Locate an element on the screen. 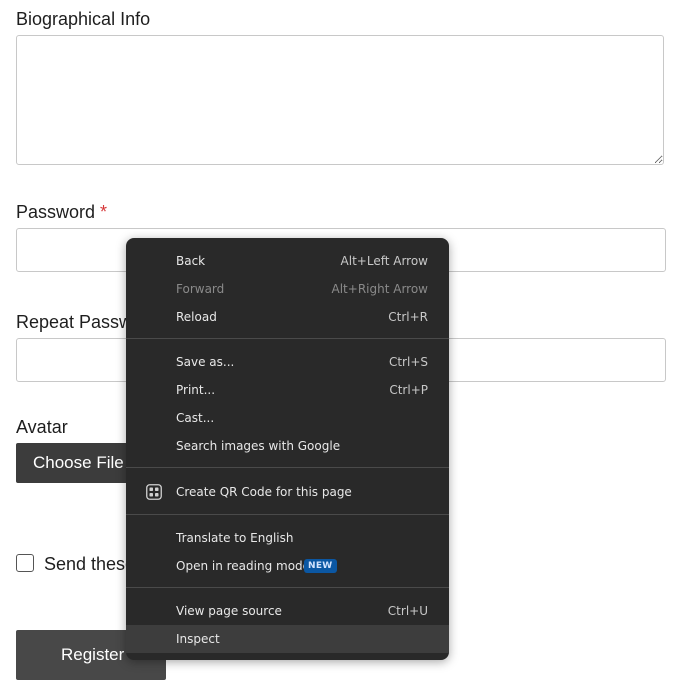 The image size is (686, 694). bio-label: Biographical Info is located at coordinates (83, 19).